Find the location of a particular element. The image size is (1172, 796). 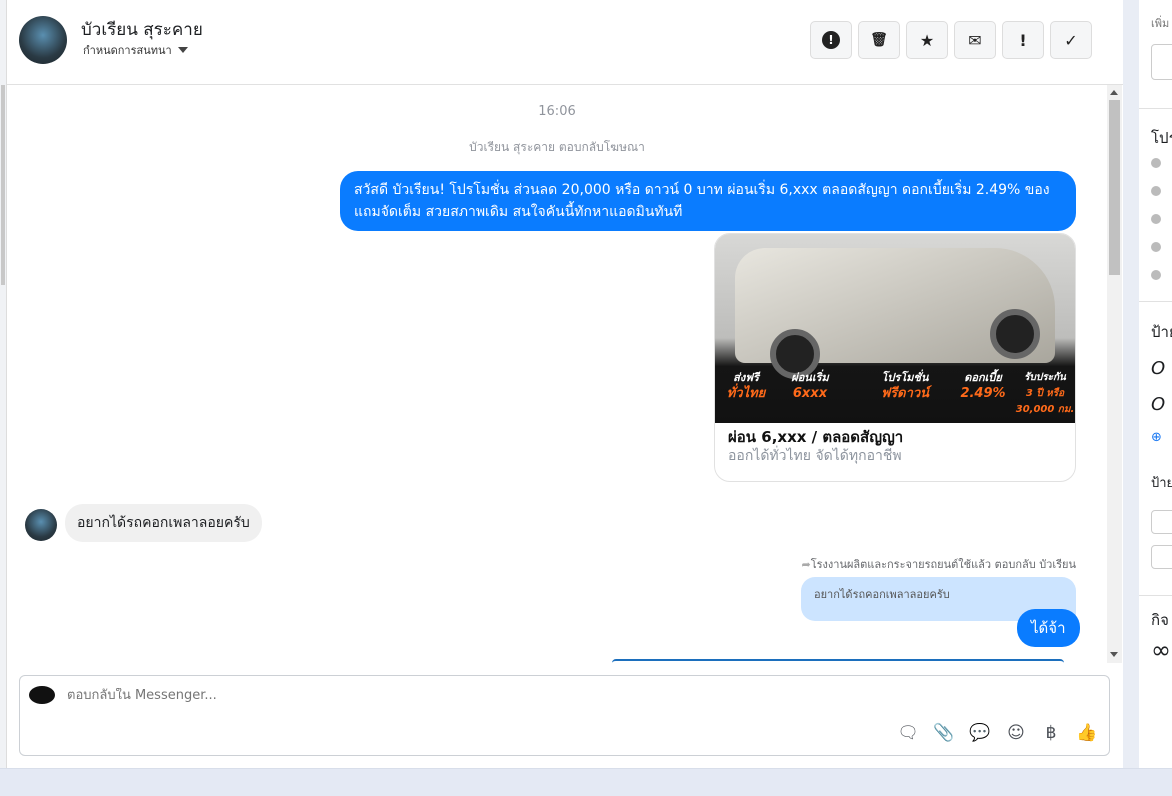

reply-input is located at coordinates (517, 695).